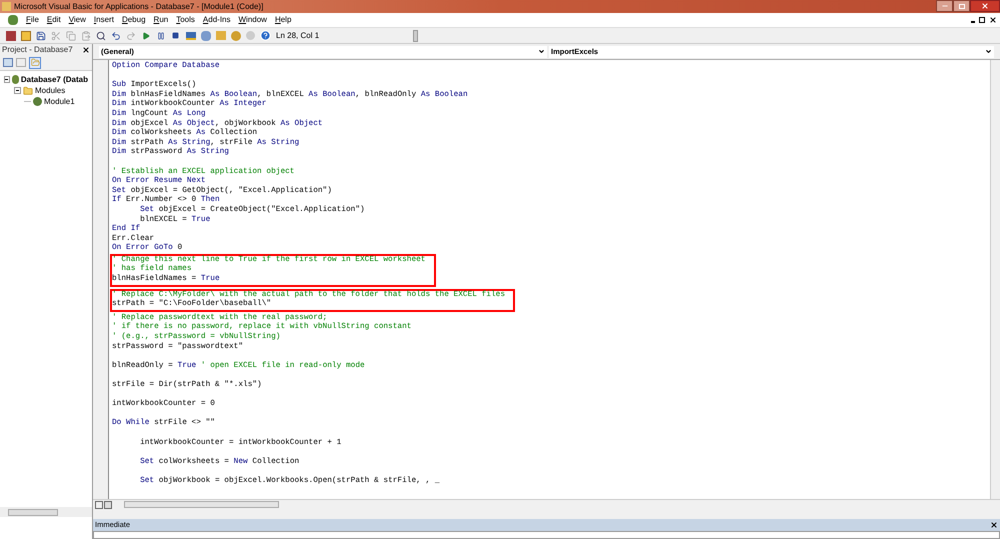 The height and width of the screenshot is (539, 1000). Describe the element at coordinates (216, 20) in the screenshot. I see `menu-item: Add-Ins` at that location.